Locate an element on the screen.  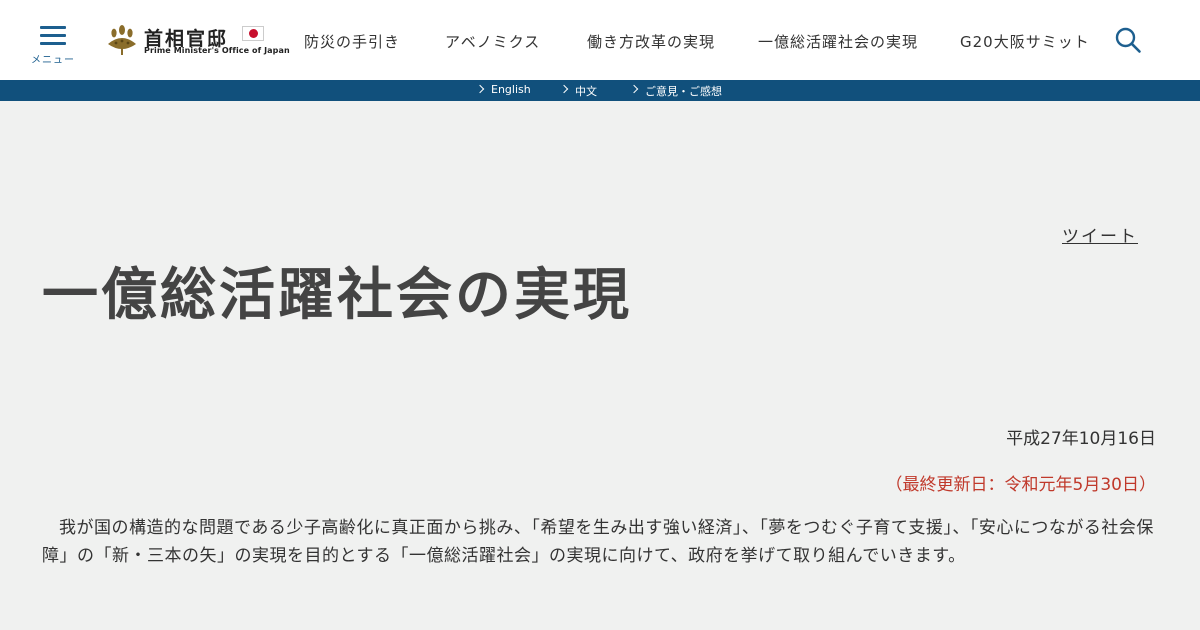
logo-english-text: Prime Minister's Office of Japan is located at coordinates (217, 50).